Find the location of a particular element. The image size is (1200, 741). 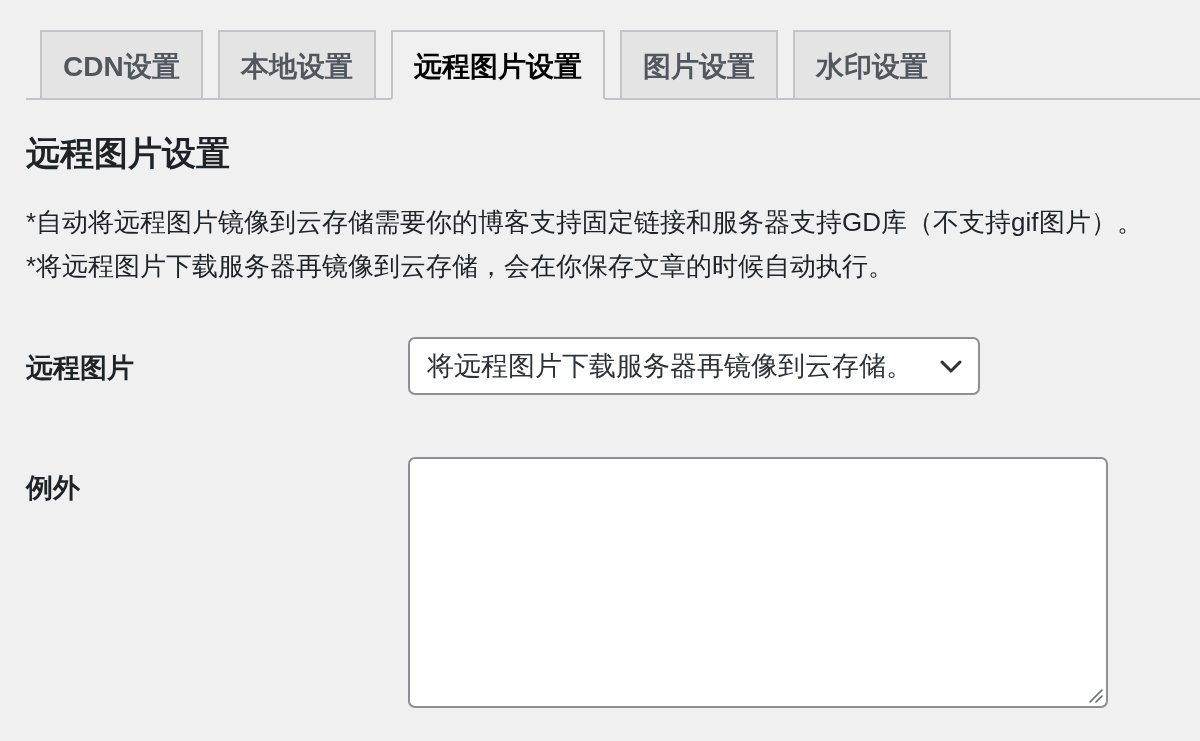

field-label: 远程图片 is located at coordinates (80, 368).